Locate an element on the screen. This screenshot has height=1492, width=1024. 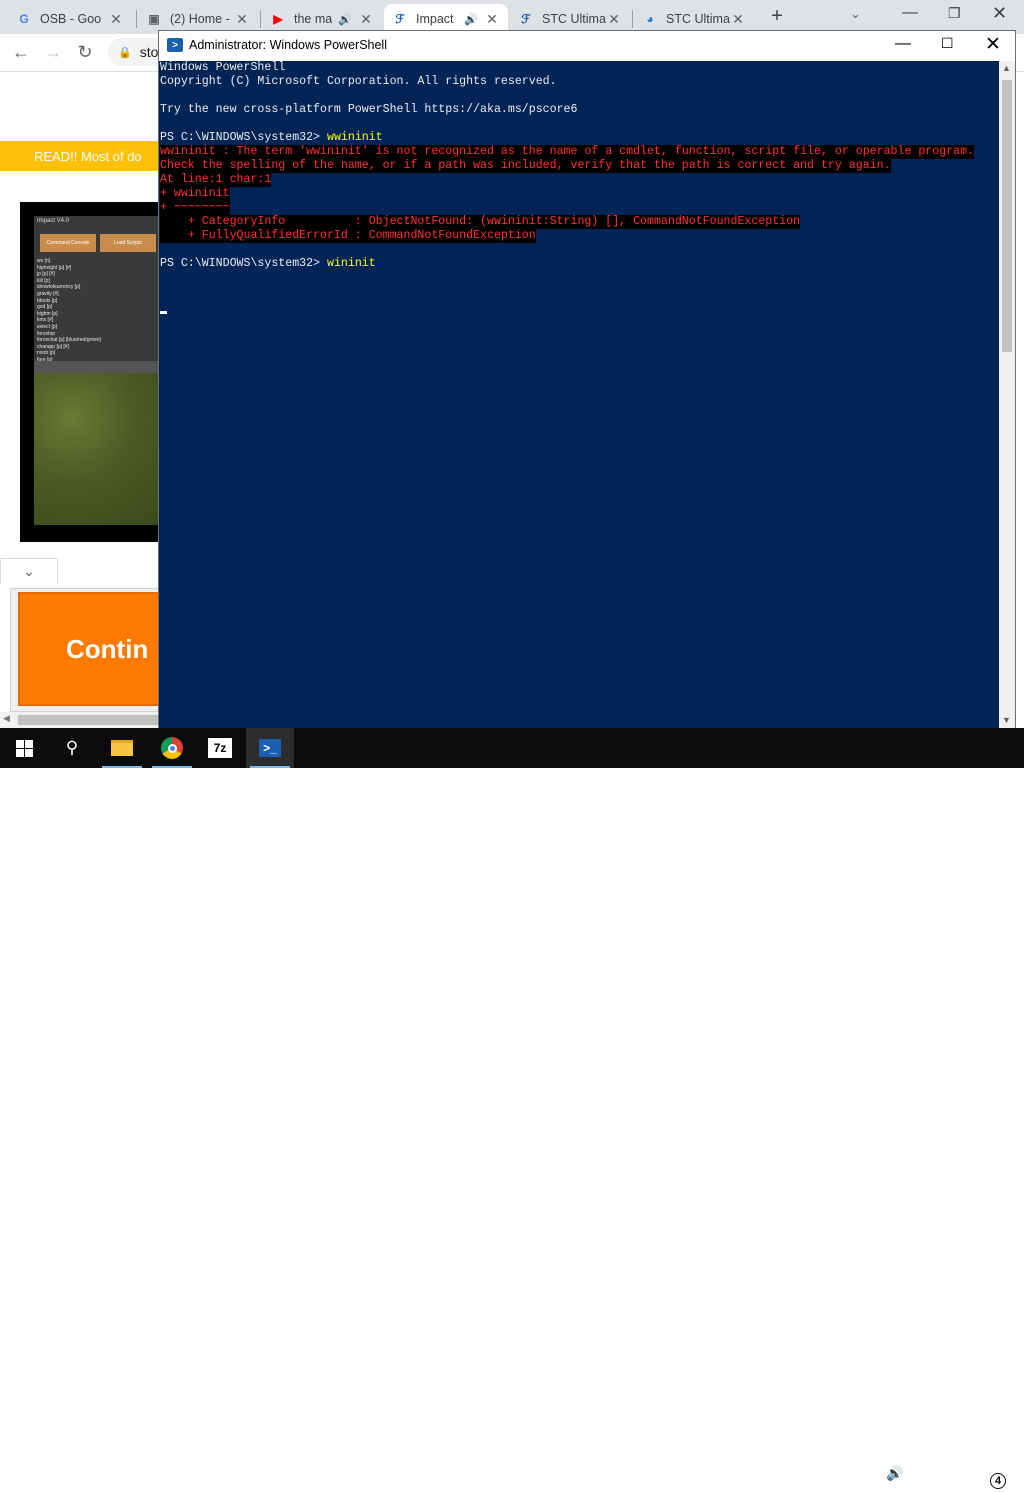
prompt-line: PS C:\WINDOWS\system32> wwininit is located at coordinates (271, 138).